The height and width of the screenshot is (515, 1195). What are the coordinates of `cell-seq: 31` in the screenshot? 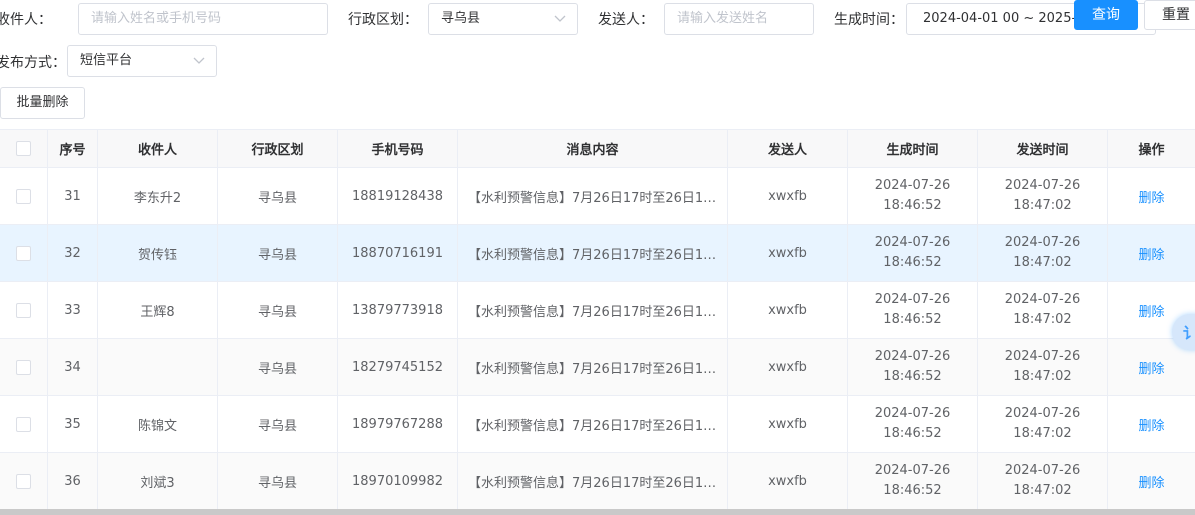 It's located at (73, 196).